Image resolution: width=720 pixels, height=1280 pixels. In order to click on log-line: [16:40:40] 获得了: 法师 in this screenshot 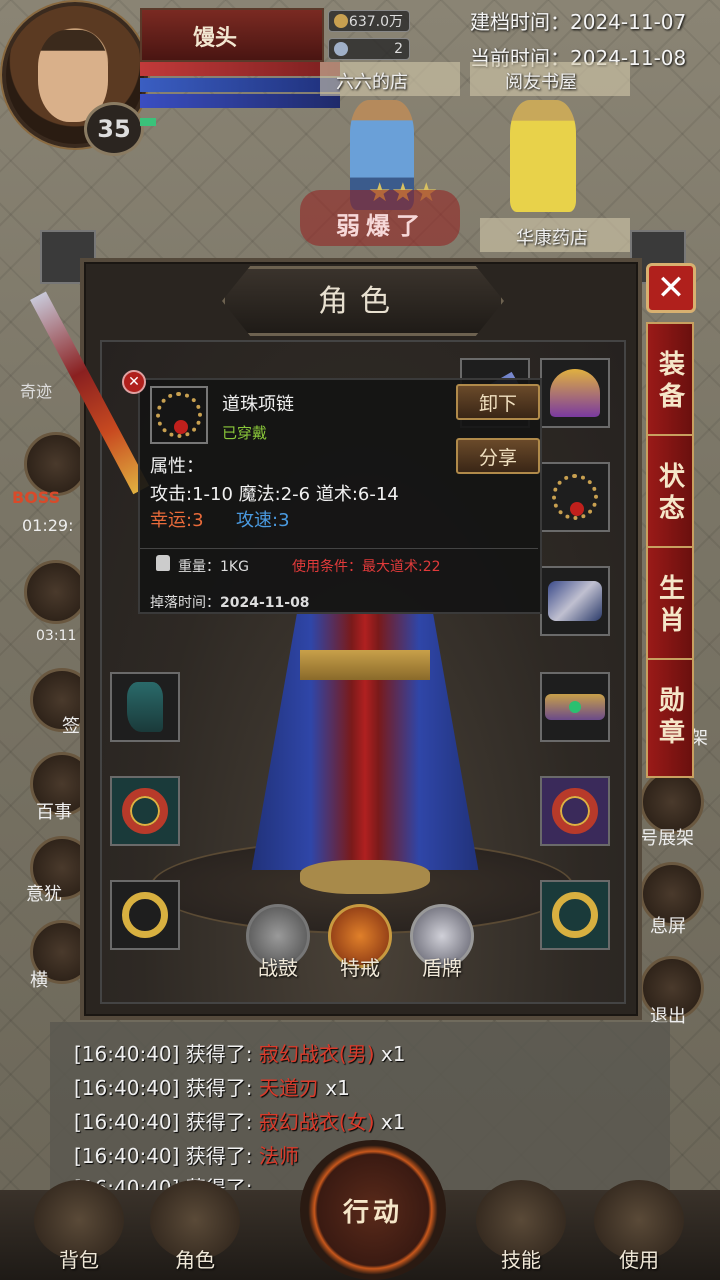, I will do `click(186, 1154)`.